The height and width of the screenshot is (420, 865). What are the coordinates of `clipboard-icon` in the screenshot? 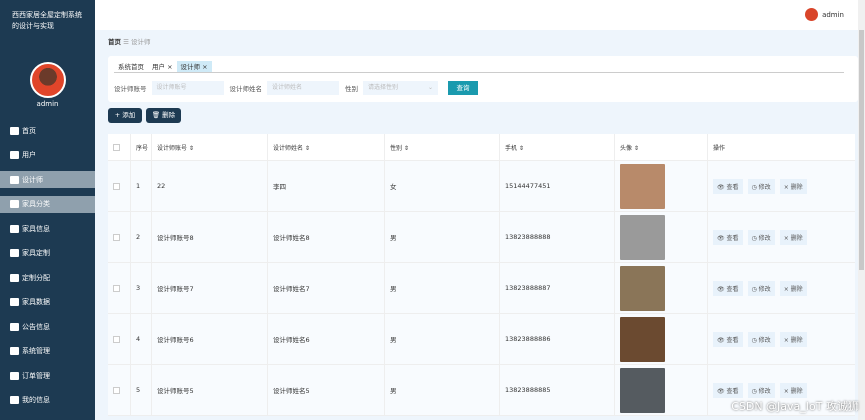 It's located at (14, 302).